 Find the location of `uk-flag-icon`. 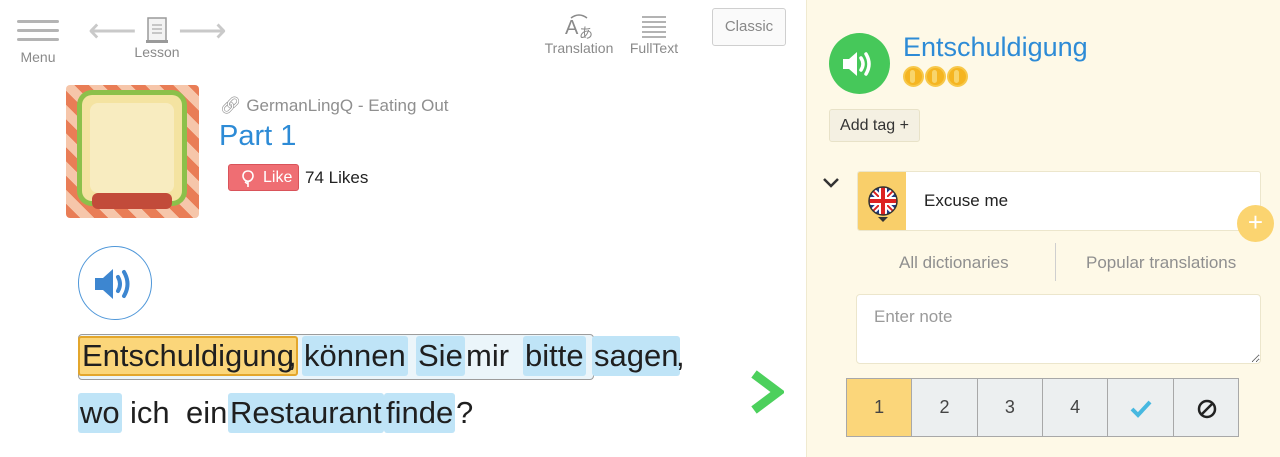

uk-flag-icon is located at coordinates (883, 204).